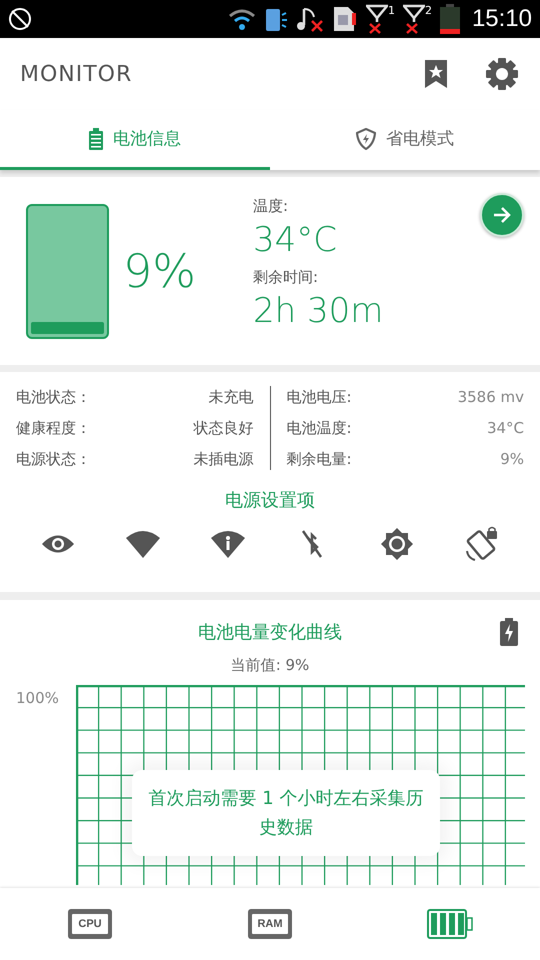 The height and width of the screenshot is (960, 540). I want to click on eye-icon, so click(58, 544).